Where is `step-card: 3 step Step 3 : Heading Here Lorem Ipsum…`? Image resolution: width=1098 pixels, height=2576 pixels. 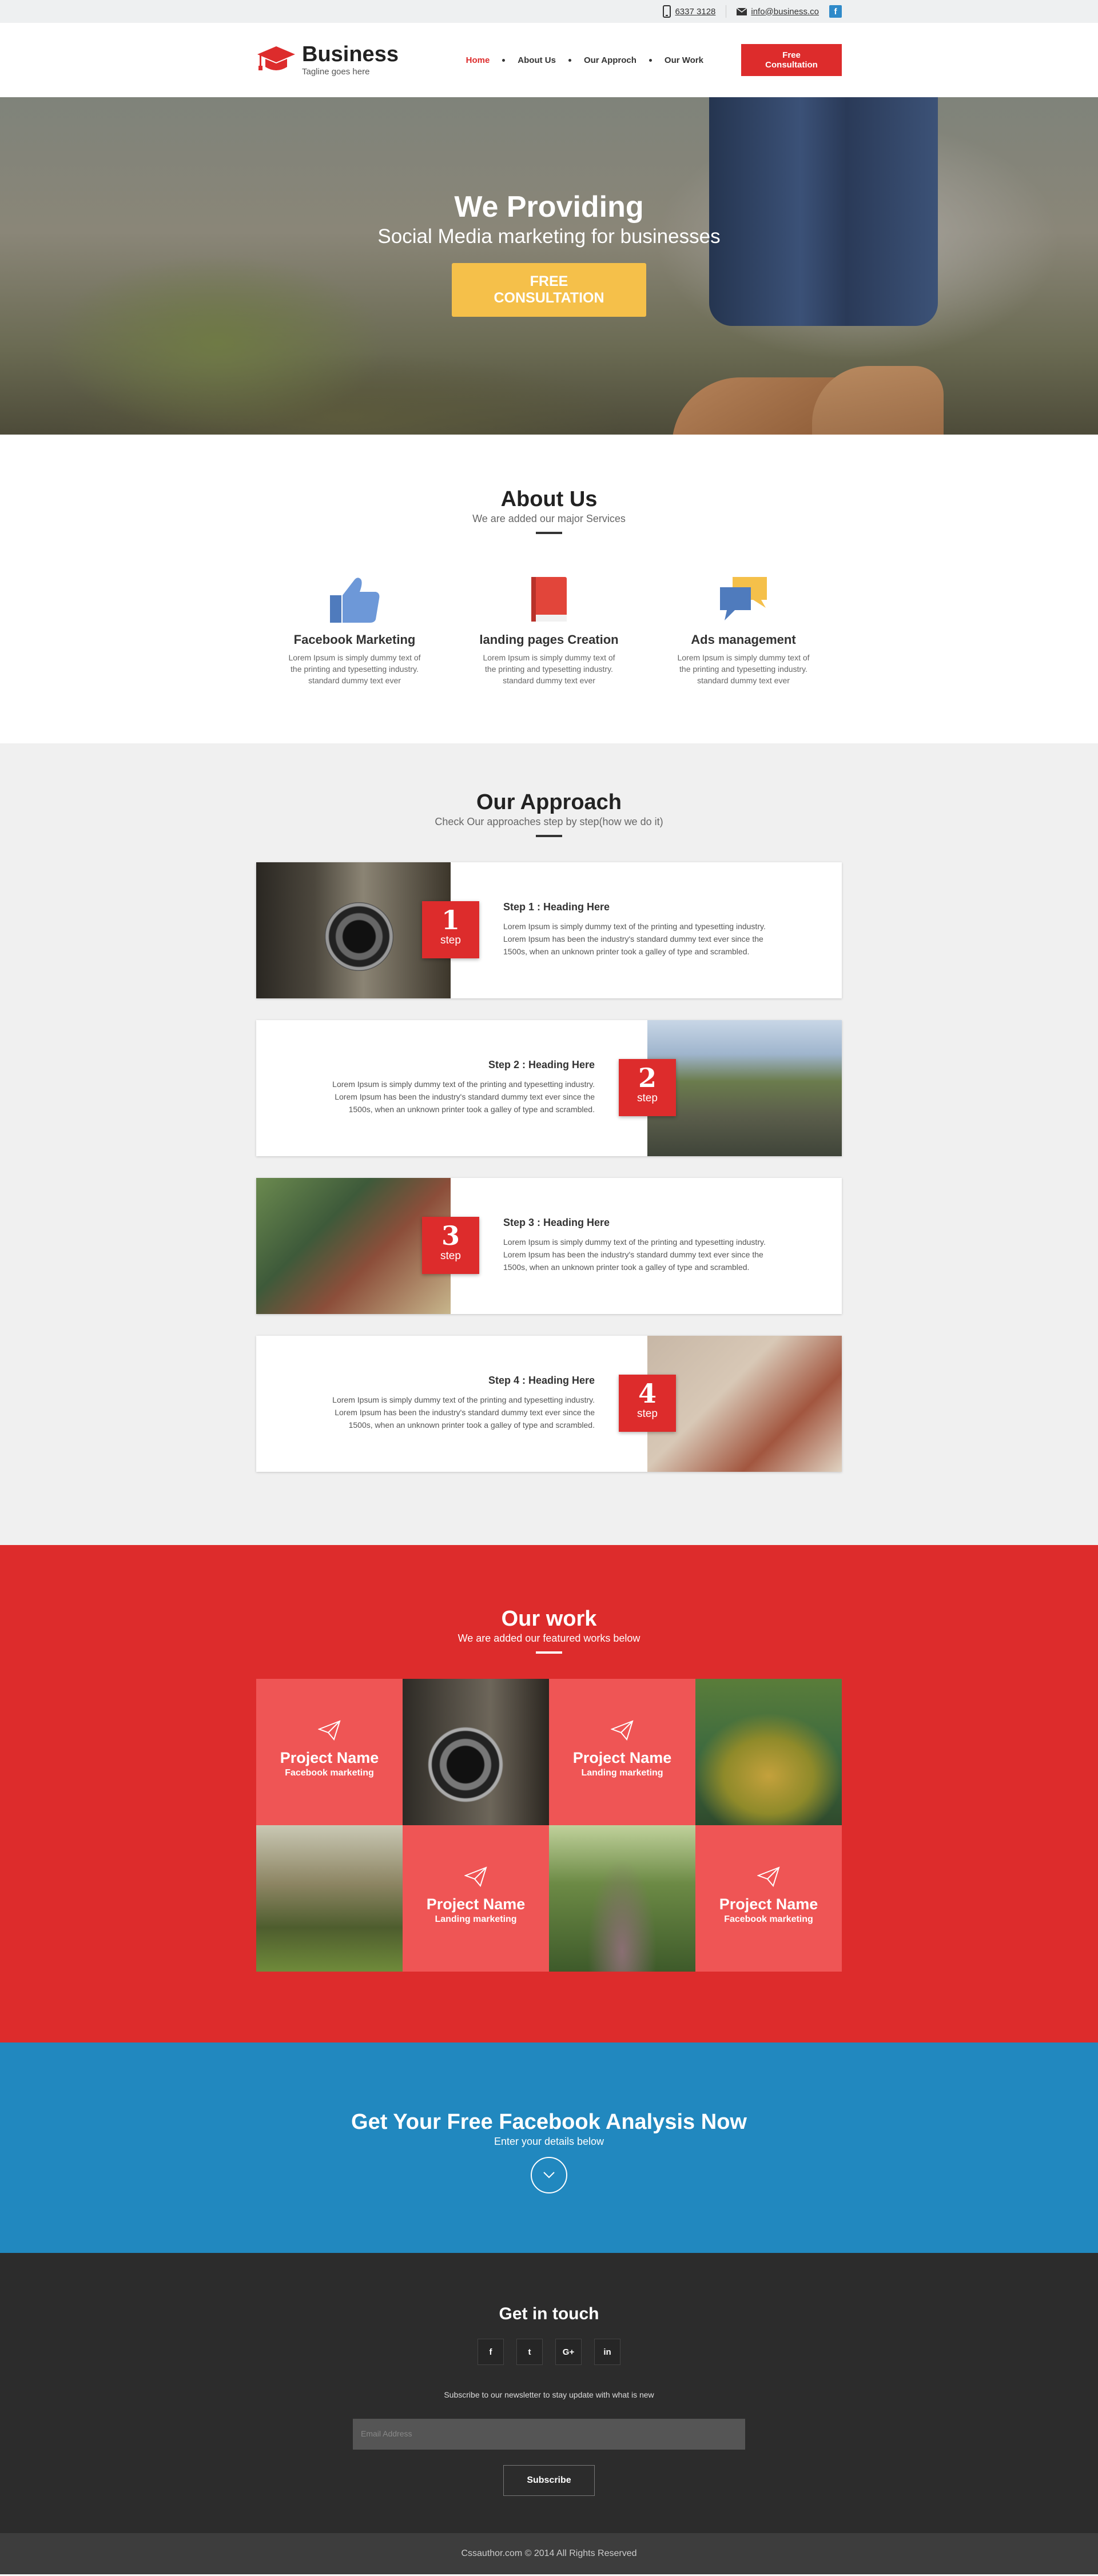 step-card: 3 step Step 3 : Heading Here Lorem Ipsum… is located at coordinates (549, 1246).